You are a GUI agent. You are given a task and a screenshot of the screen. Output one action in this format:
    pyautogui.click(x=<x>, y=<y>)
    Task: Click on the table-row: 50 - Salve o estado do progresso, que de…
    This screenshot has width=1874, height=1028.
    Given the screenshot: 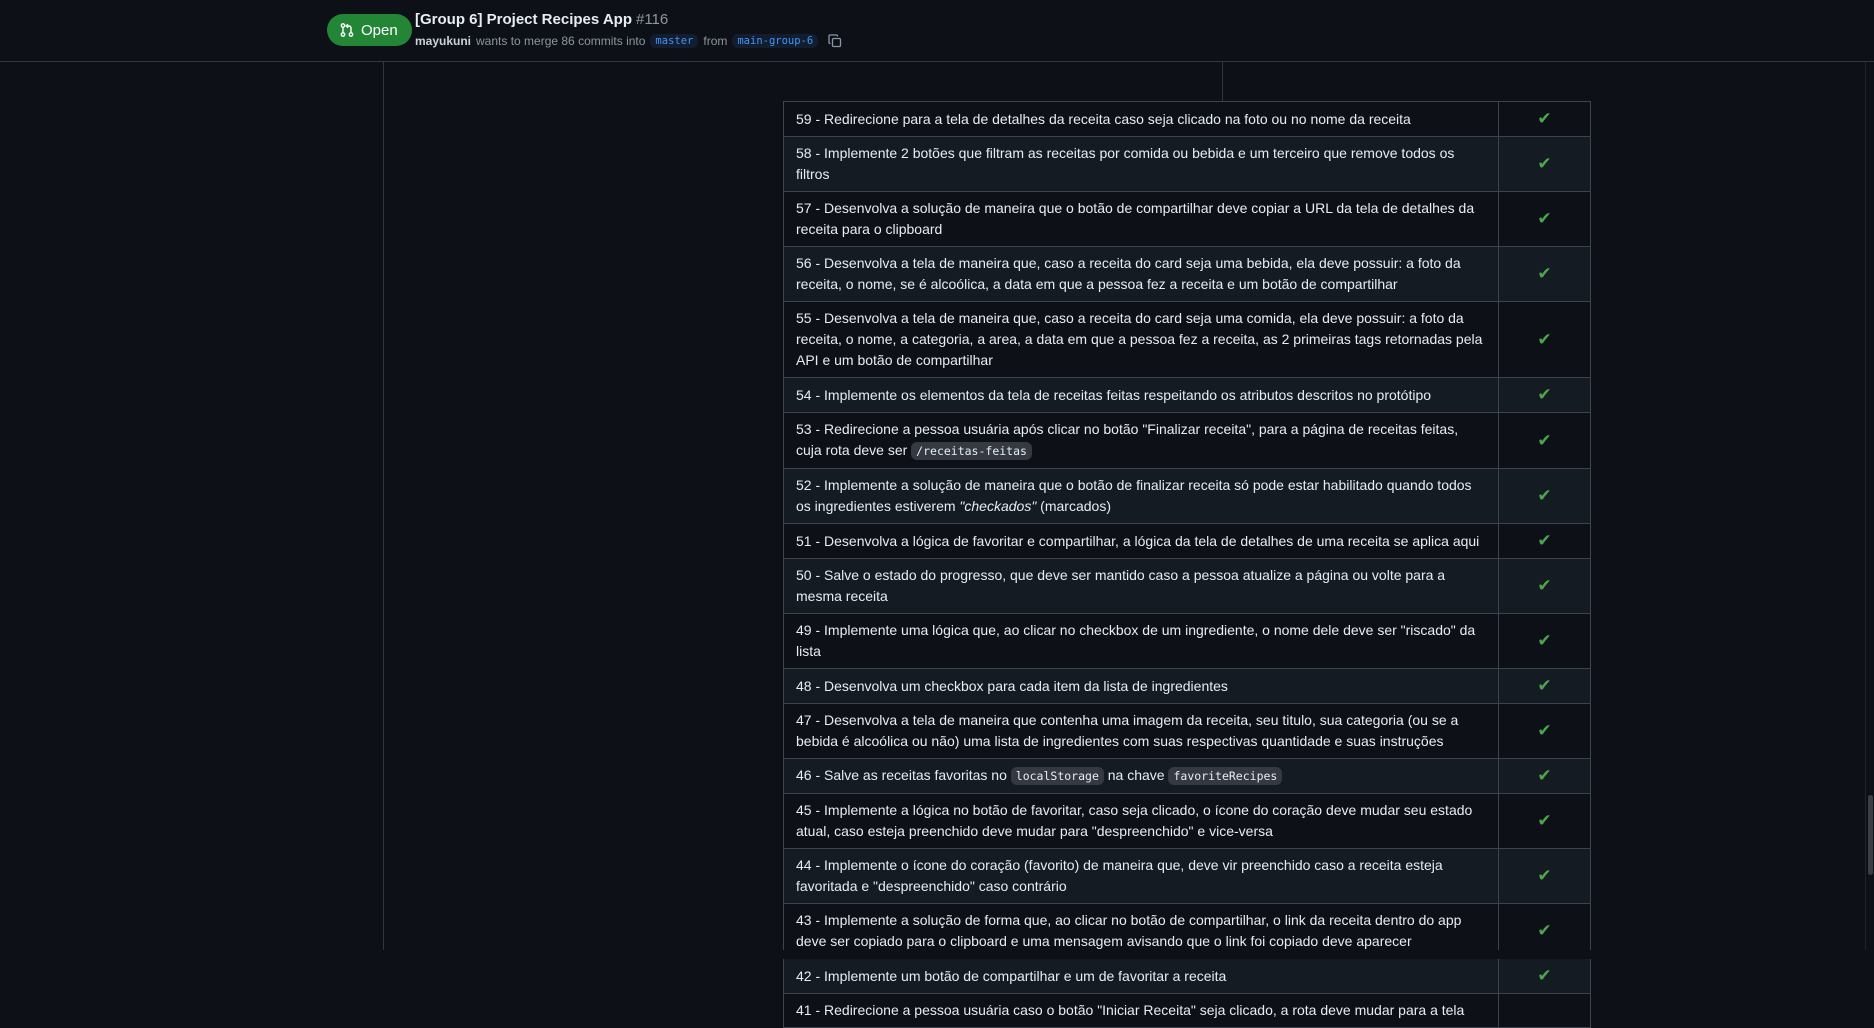 What is the action you would take?
    pyautogui.click(x=1187, y=586)
    